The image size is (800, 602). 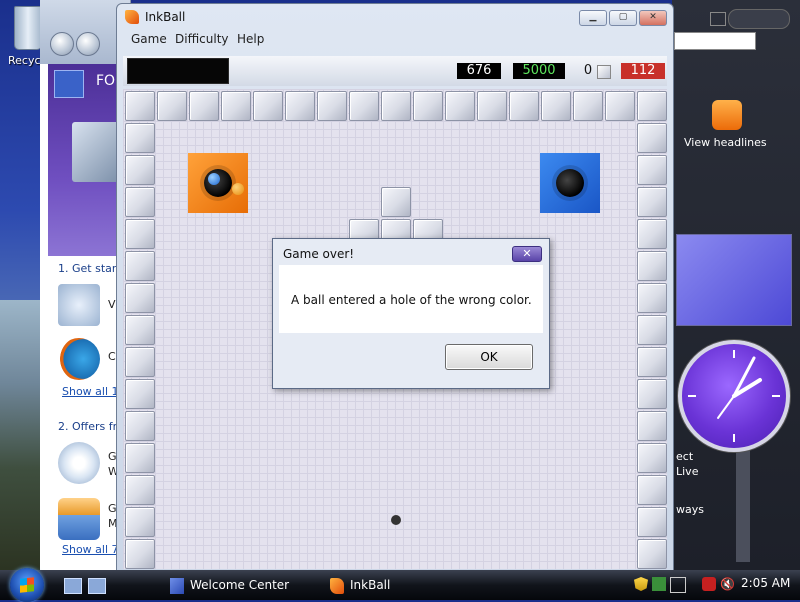 I want to click on desktop-wallpaper, so click(x=22, y=440).